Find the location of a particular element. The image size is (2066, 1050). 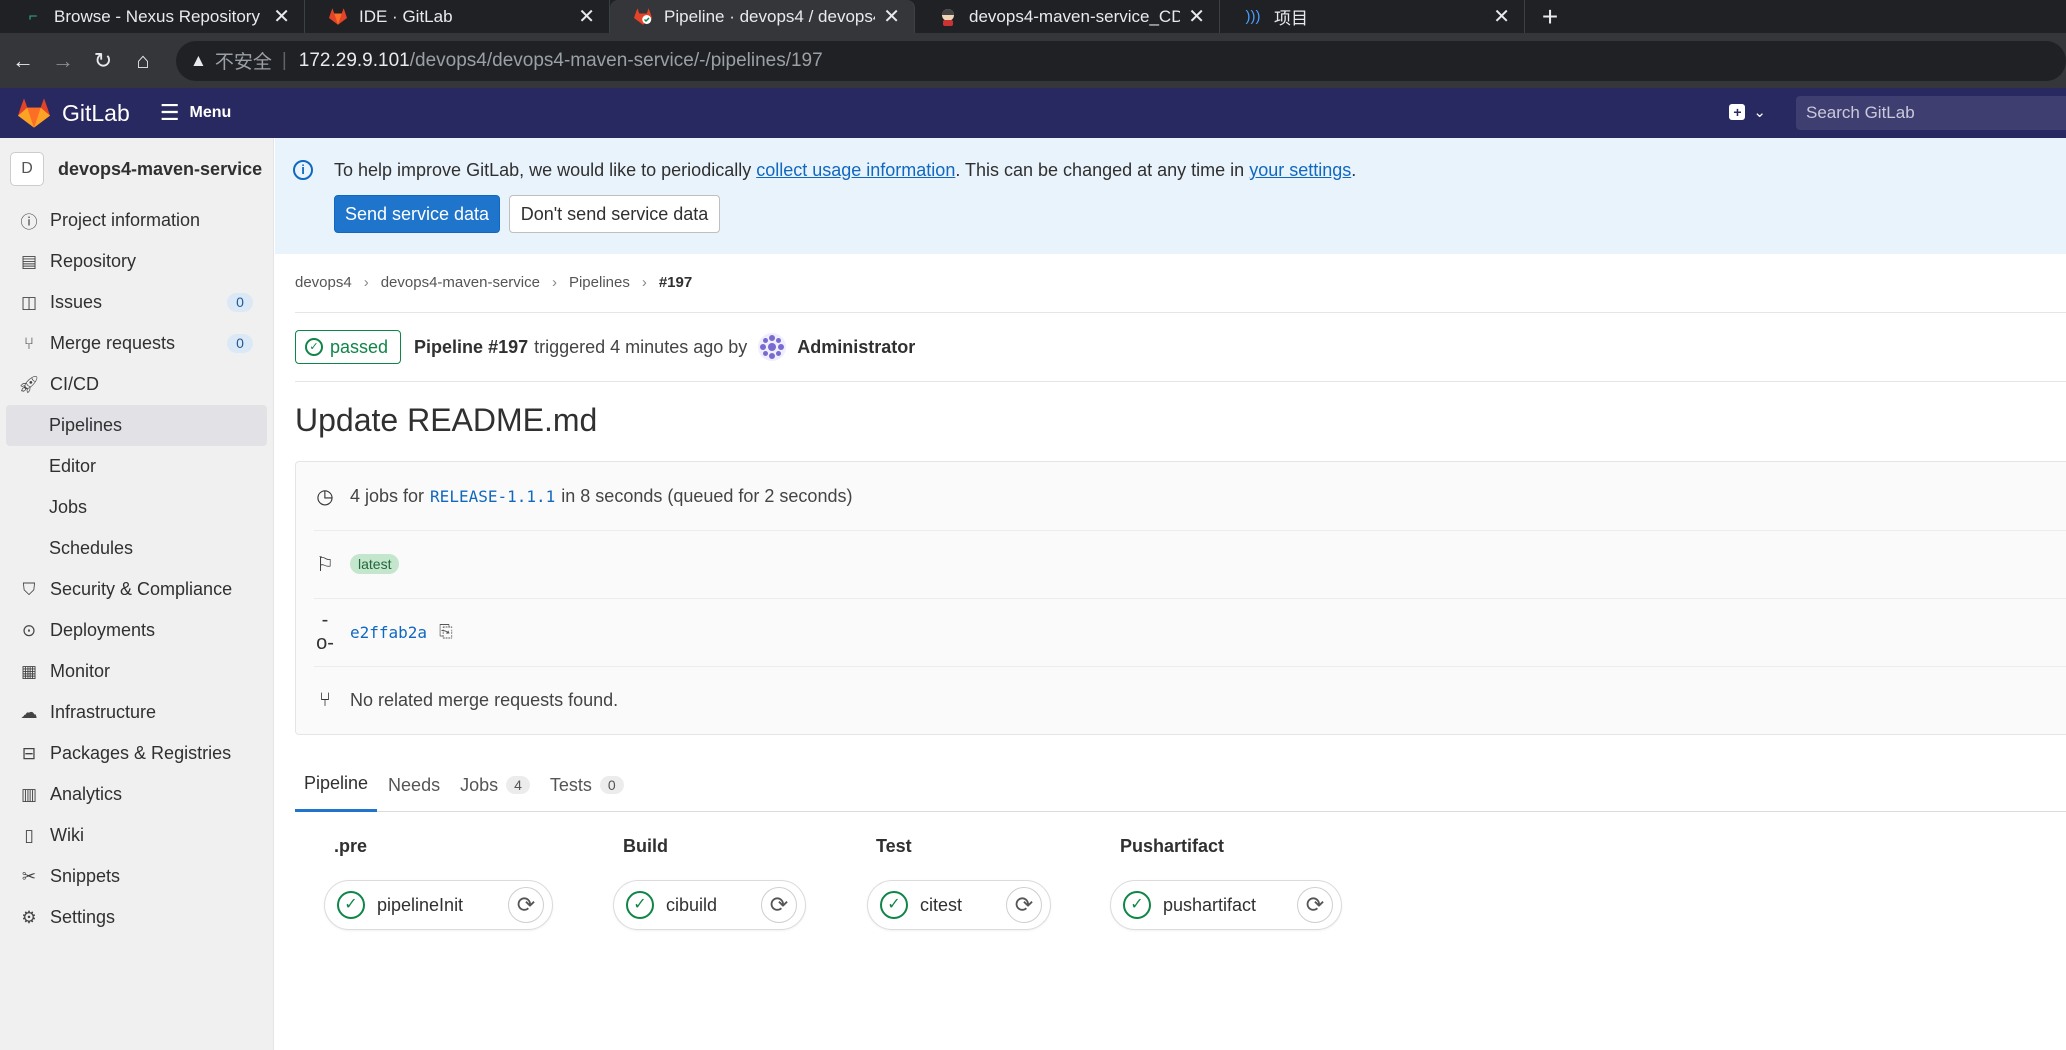

warning-icon: ▲ is located at coordinates (198, 61).